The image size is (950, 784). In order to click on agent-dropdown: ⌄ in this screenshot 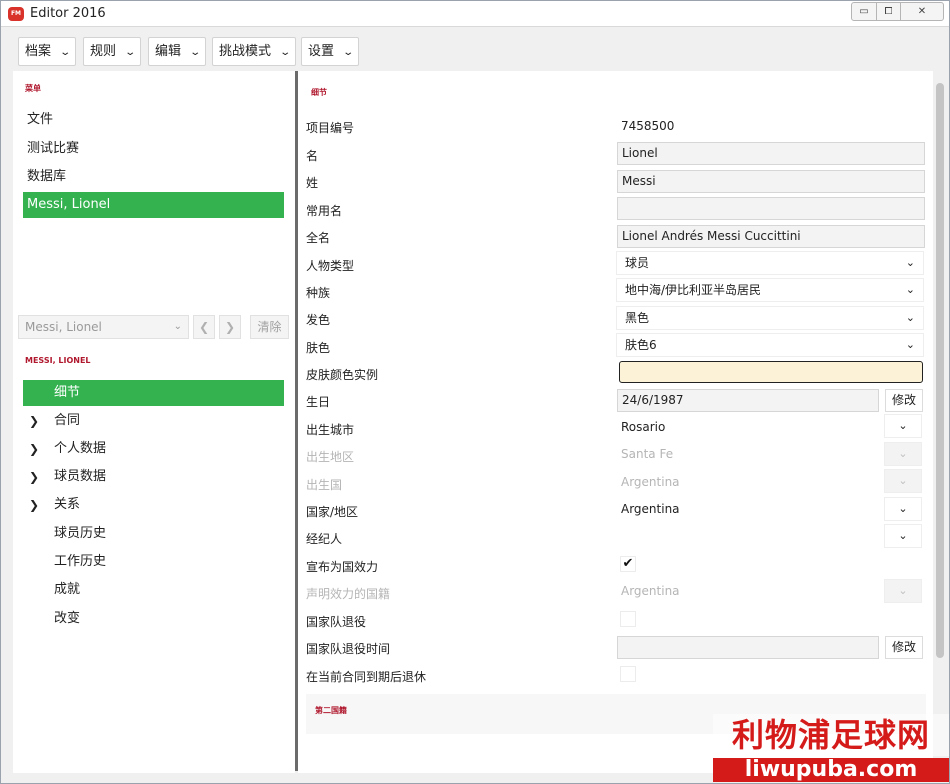, I will do `click(903, 536)`.